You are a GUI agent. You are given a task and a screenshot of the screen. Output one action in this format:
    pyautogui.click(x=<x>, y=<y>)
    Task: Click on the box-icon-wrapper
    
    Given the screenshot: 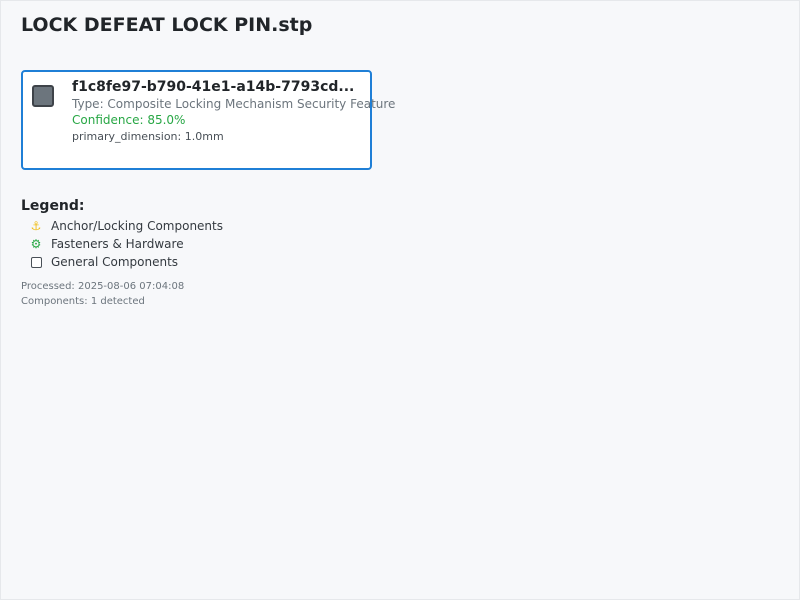 What is the action you would take?
    pyautogui.click(x=36, y=262)
    